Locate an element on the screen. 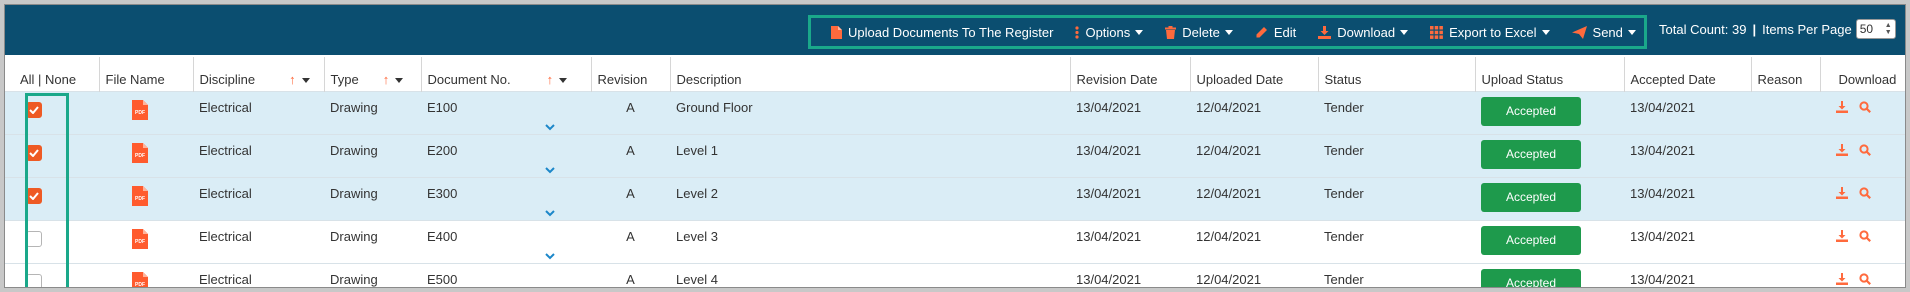 The height and width of the screenshot is (292, 1910). total-count: Total Count: 39 is located at coordinates (1703, 29).